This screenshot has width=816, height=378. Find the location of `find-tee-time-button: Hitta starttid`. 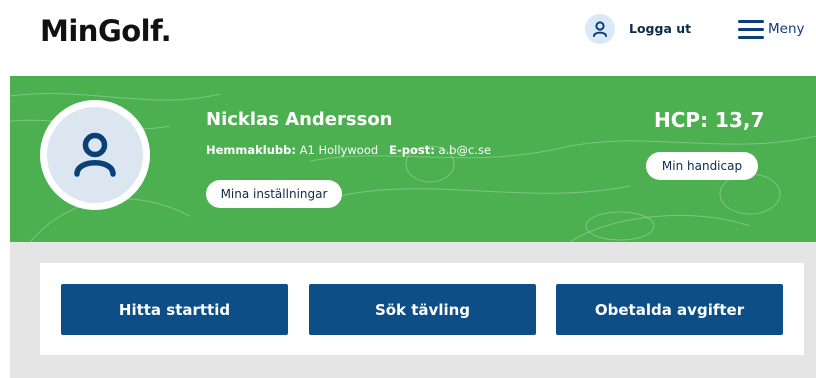

find-tee-time-button: Hitta starttid is located at coordinates (174, 309).